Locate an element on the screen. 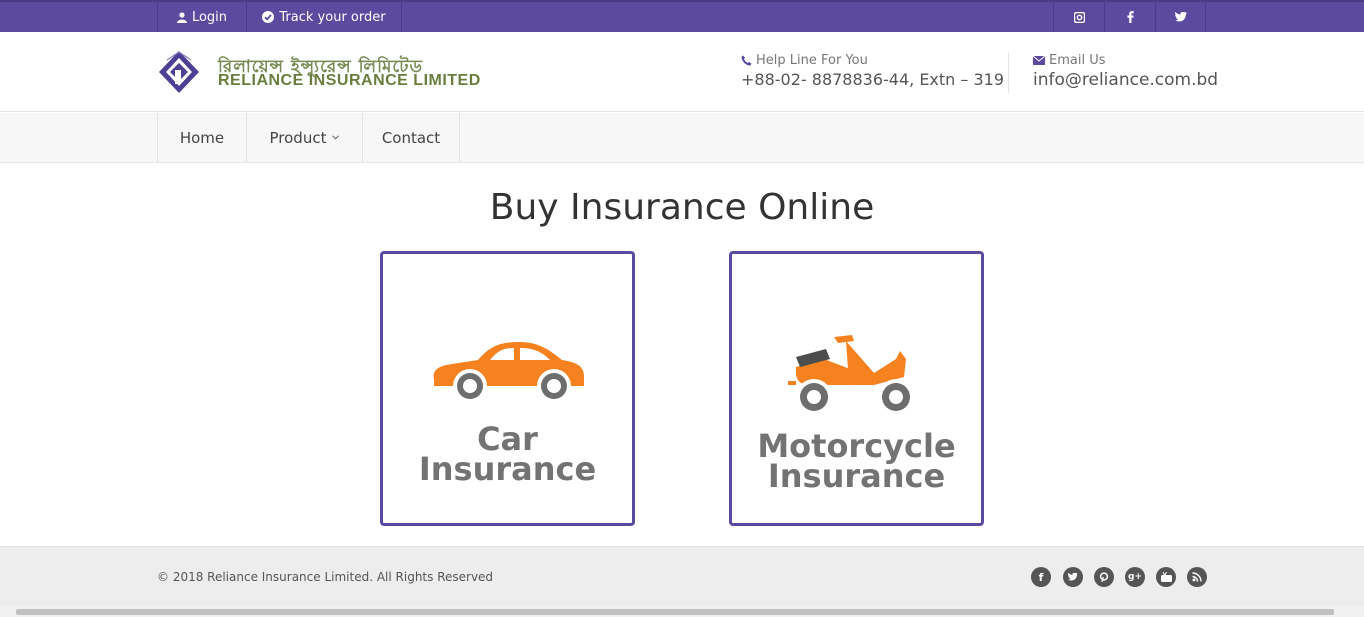 The width and height of the screenshot is (1364, 617). car-insurance-label: Car Insurance is located at coordinates (507, 455).